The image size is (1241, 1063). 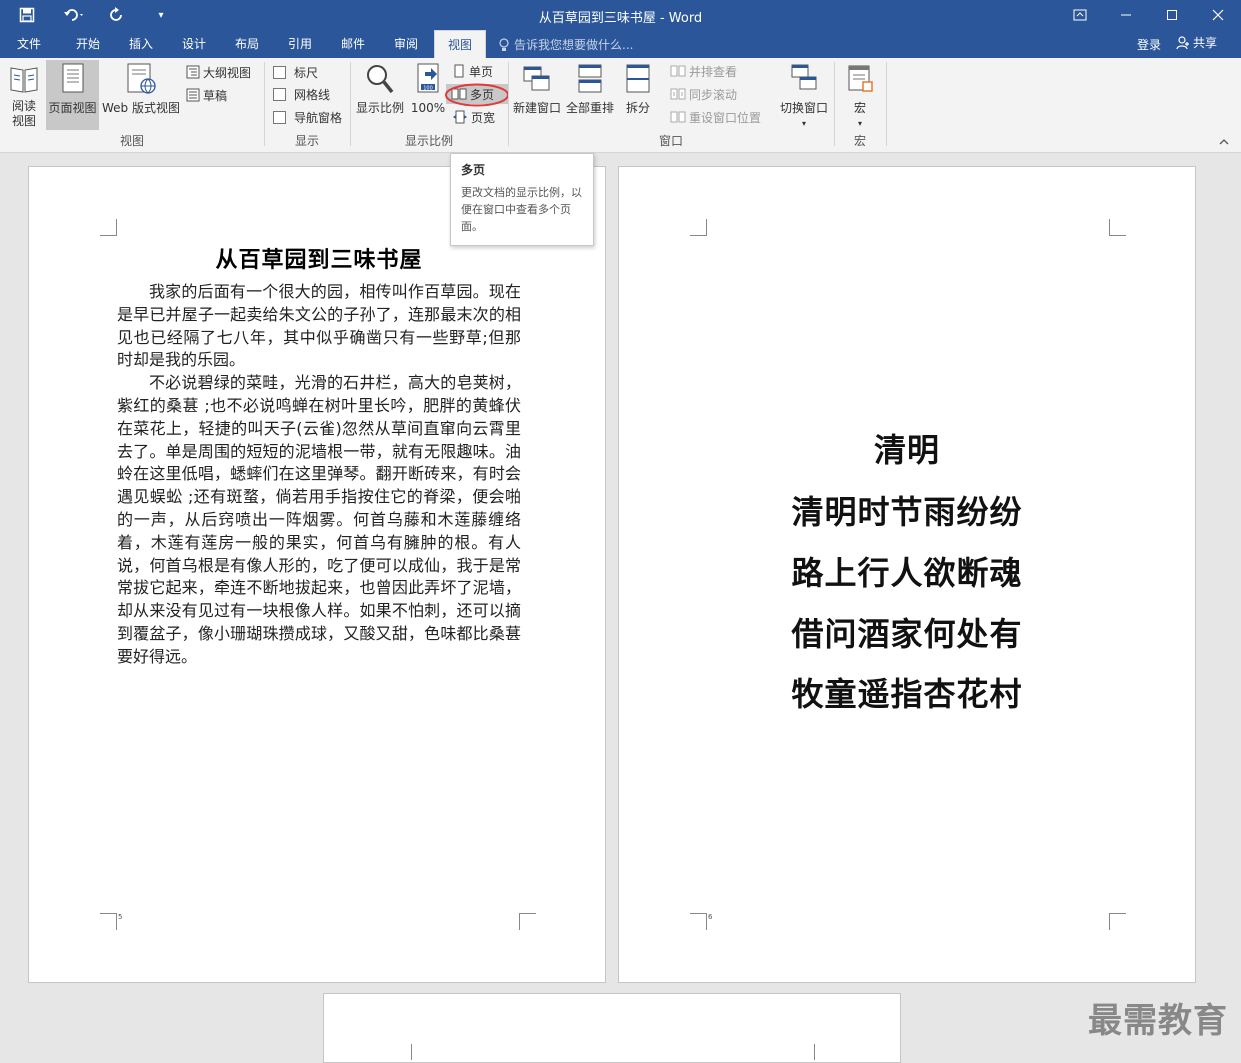 I want to click on tab-insert: 插入, so click(x=141, y=44).